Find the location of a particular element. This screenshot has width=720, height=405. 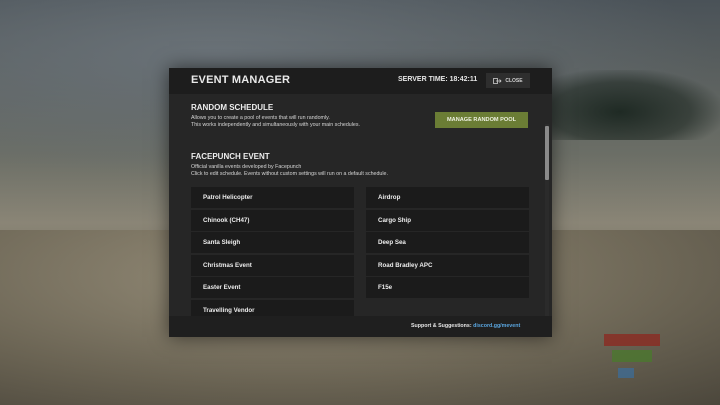

hud-water-bar is located at coordinates (626, 373).